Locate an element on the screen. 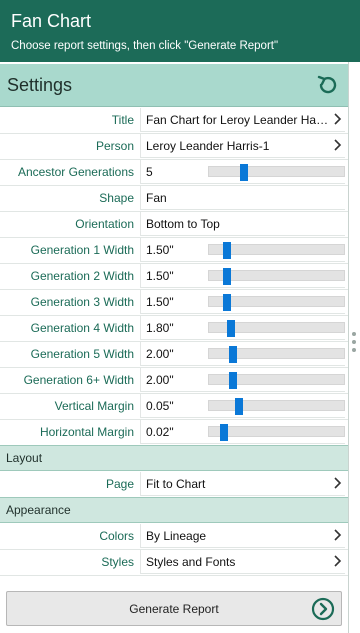 This screenshot has height=633, width=360. generation-1-width-value: 1.50" is located at coordinates (242, 250).